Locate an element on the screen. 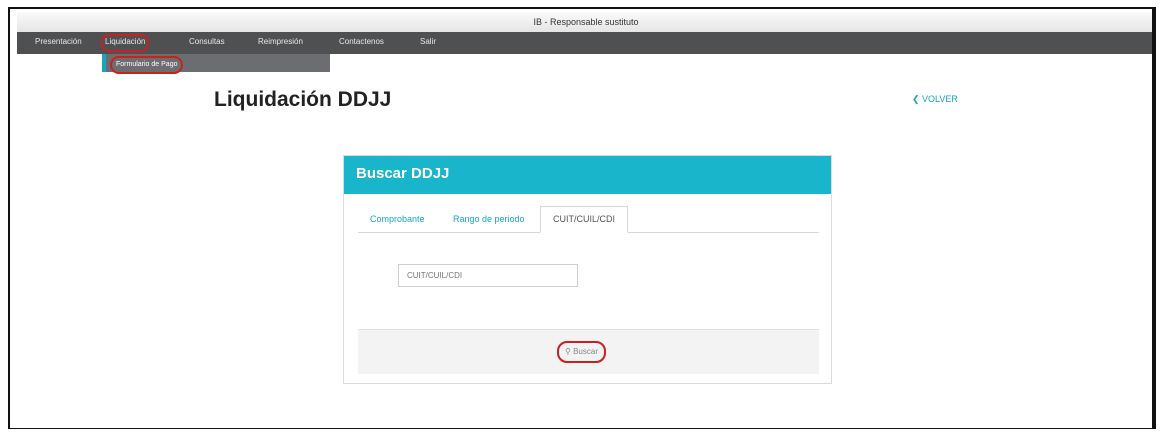  search-button-label: Buscar is located at coordinates (585, 351).